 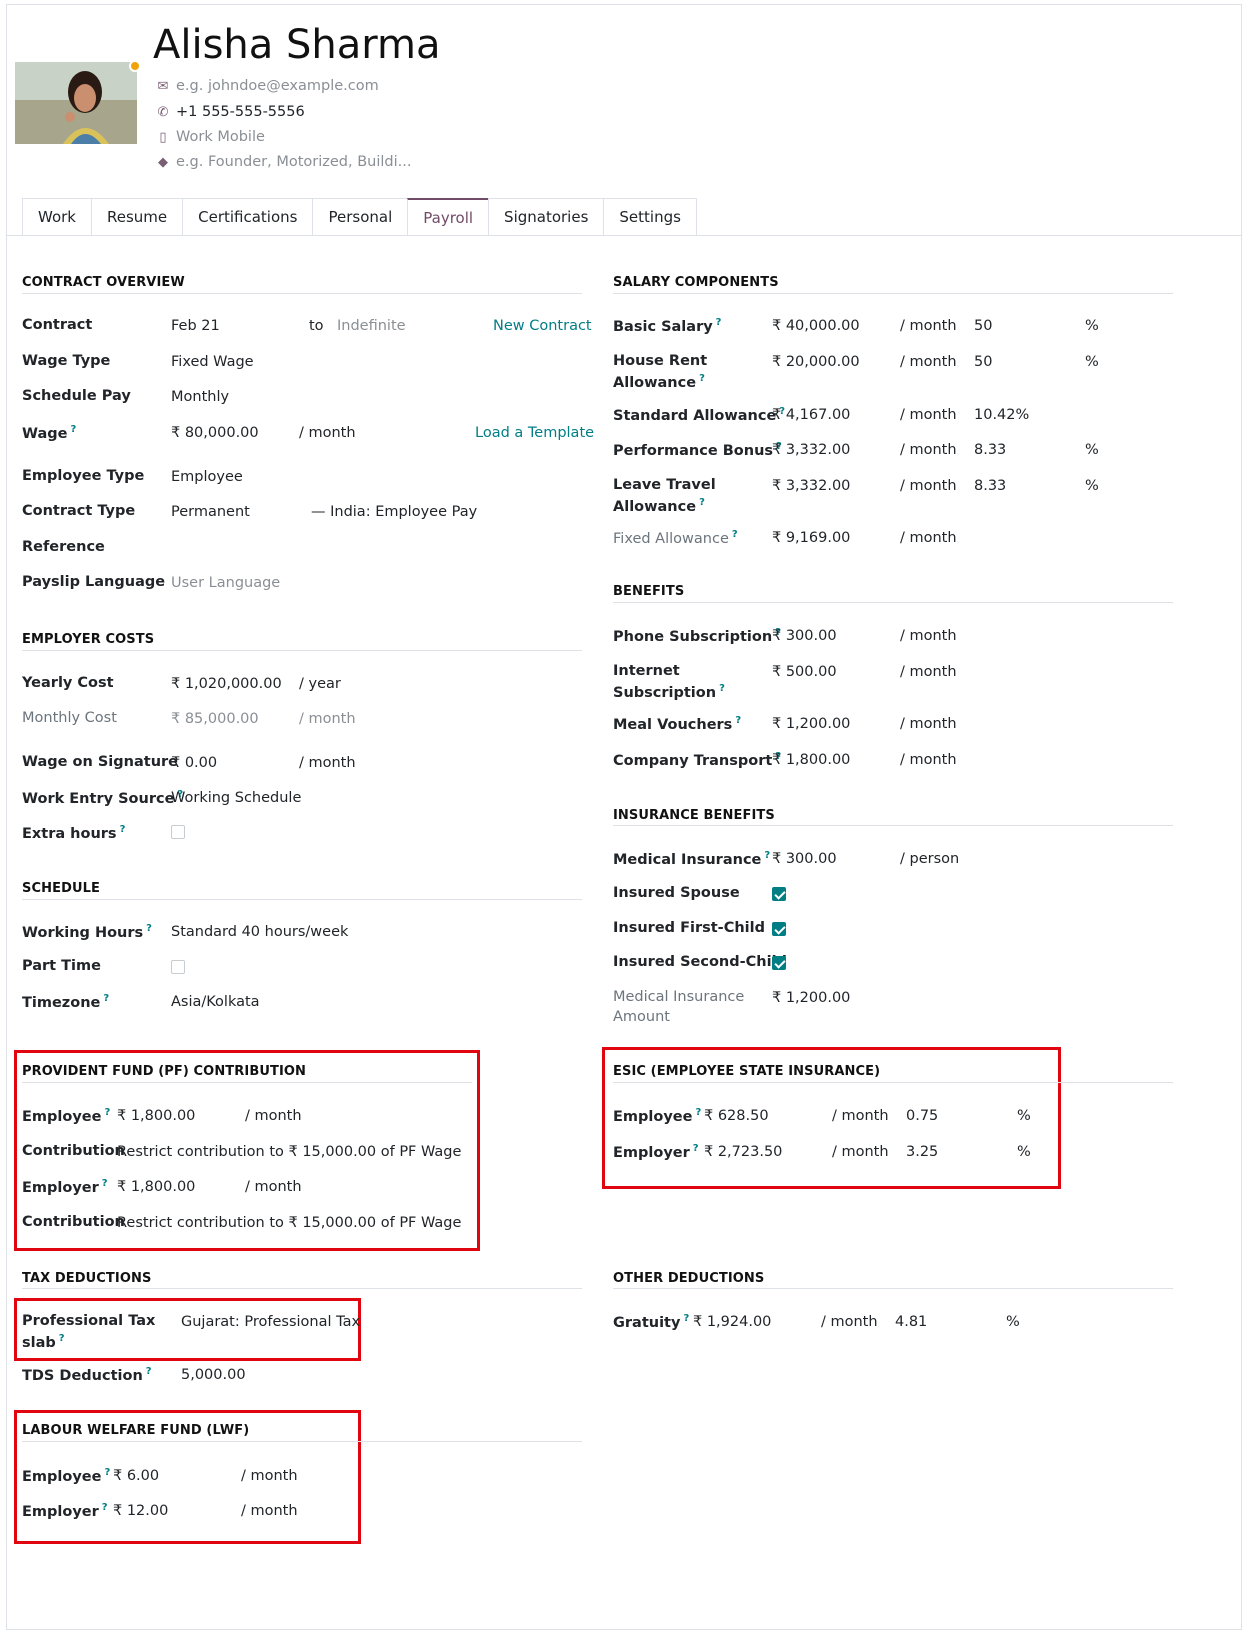 I want to click on reference-input, so click(x=371, y=546).